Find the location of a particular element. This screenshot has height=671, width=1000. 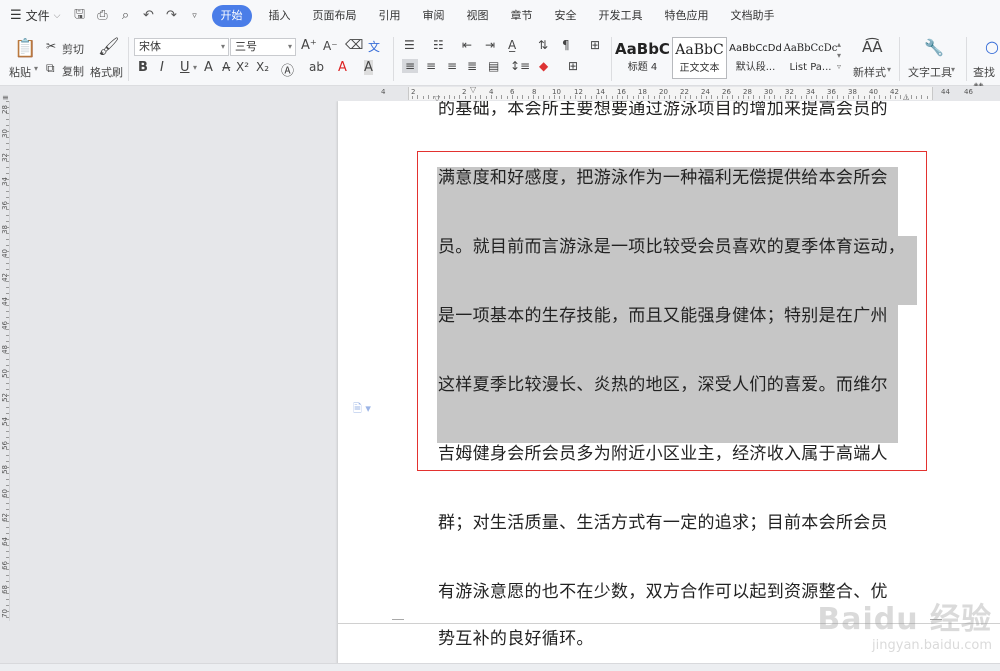

shrink-font-icon: A⁻ is located at coordinates (330, 46).